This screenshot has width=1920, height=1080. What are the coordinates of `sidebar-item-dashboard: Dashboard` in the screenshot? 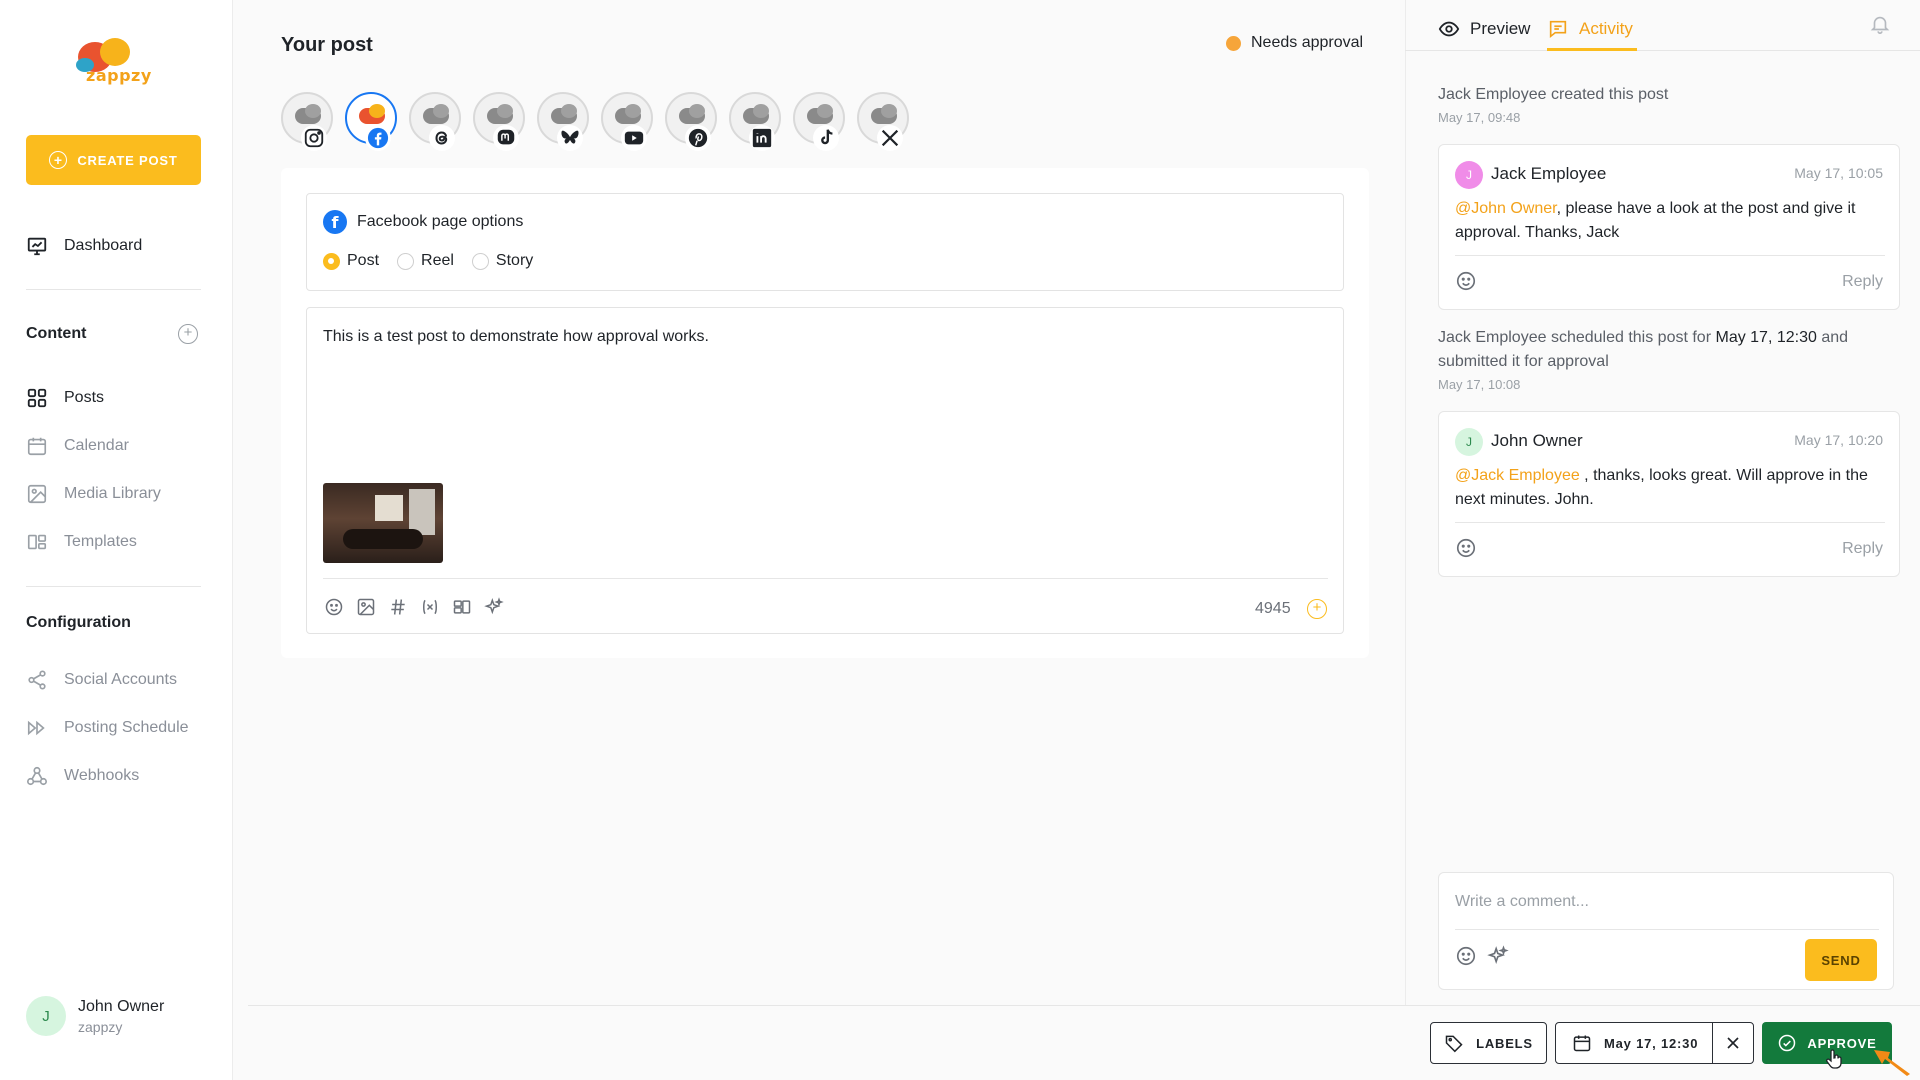 It's located at (84, 246).